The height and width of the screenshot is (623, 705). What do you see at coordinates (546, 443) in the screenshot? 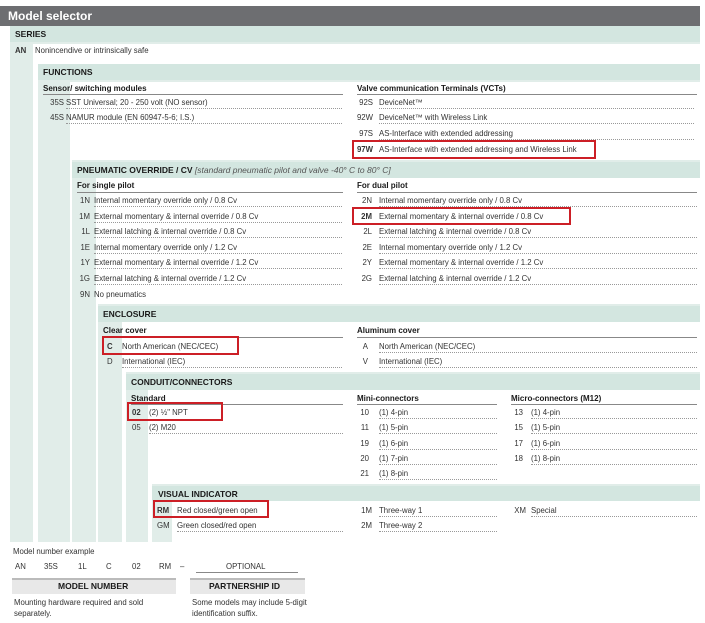
I see `micro-desc: (1) 6-pin` at bounding box center [546, 443].